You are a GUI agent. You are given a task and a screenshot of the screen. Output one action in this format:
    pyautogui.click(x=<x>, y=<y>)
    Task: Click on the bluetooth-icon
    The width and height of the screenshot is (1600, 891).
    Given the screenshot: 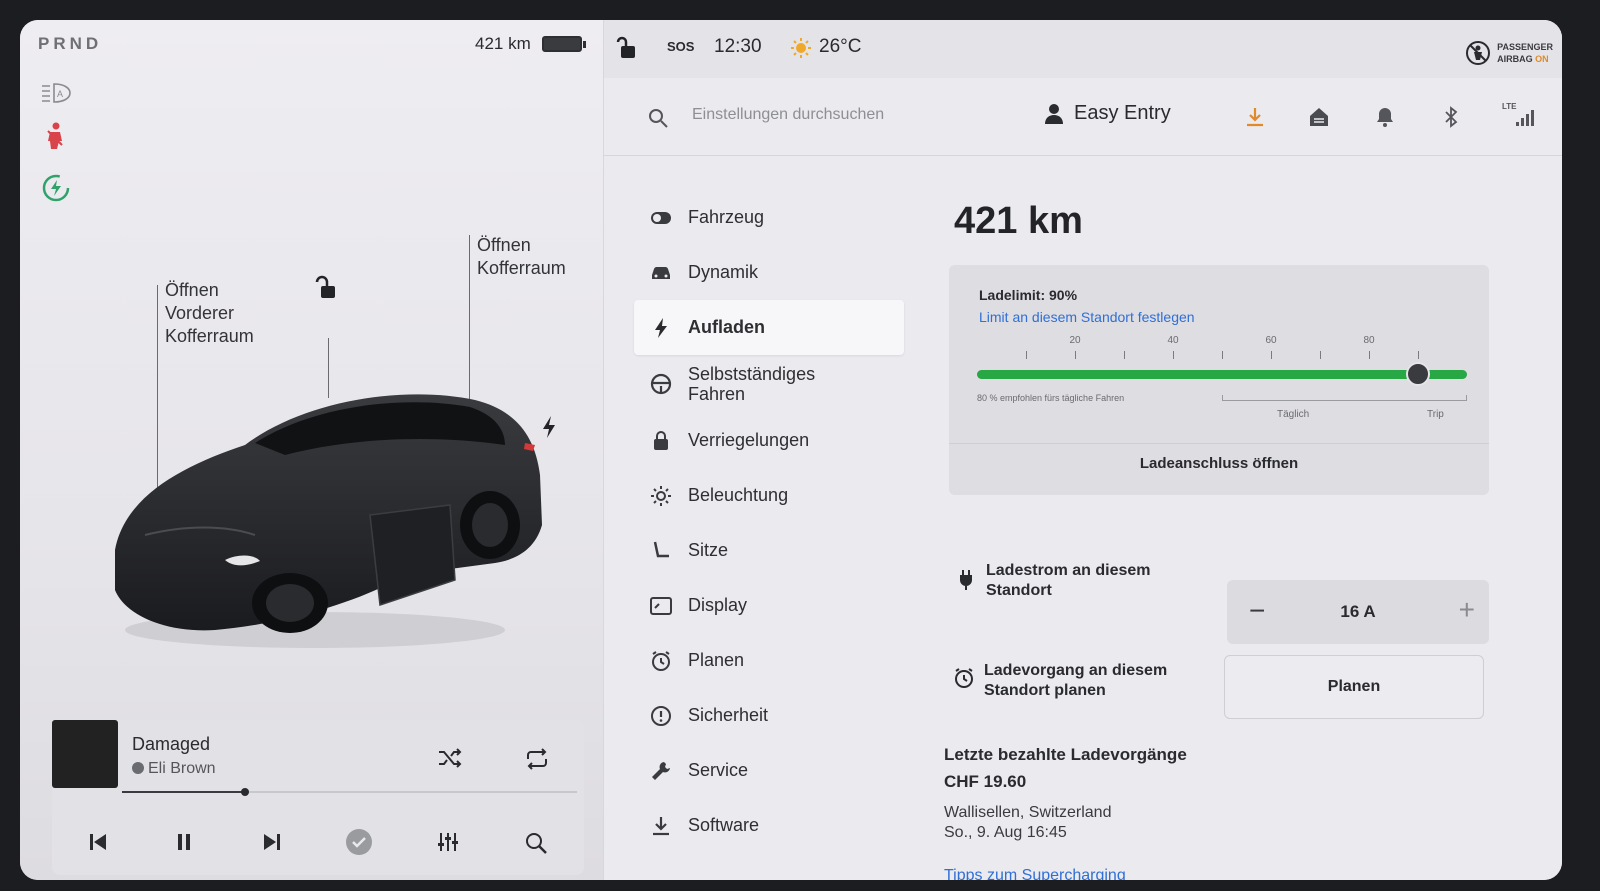 What is the action you would take?
    pyautogui.click(x=1451, y=117)
    